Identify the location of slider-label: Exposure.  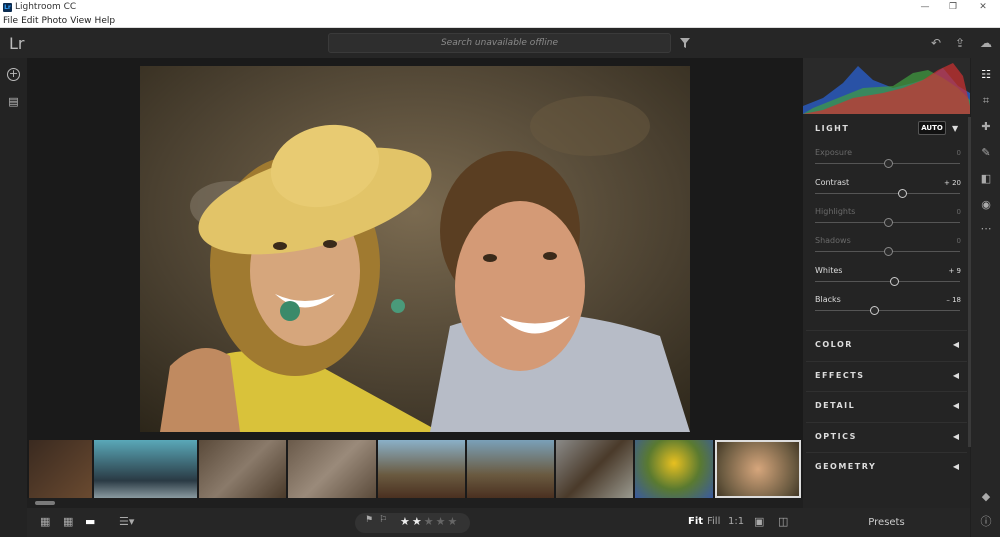
(834, 152).